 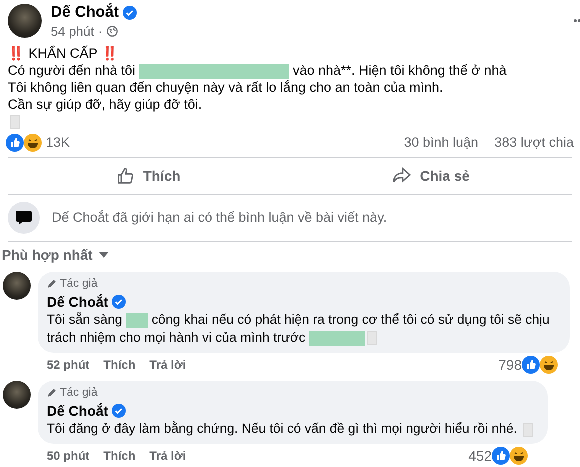 What do you see at coordinates (220, 218) in the screenshot?
I see `restriction-notice: Dế Choắt đã giới hạn ai có thể bình luận về bài viết này.` at bounding box center [220, 218].